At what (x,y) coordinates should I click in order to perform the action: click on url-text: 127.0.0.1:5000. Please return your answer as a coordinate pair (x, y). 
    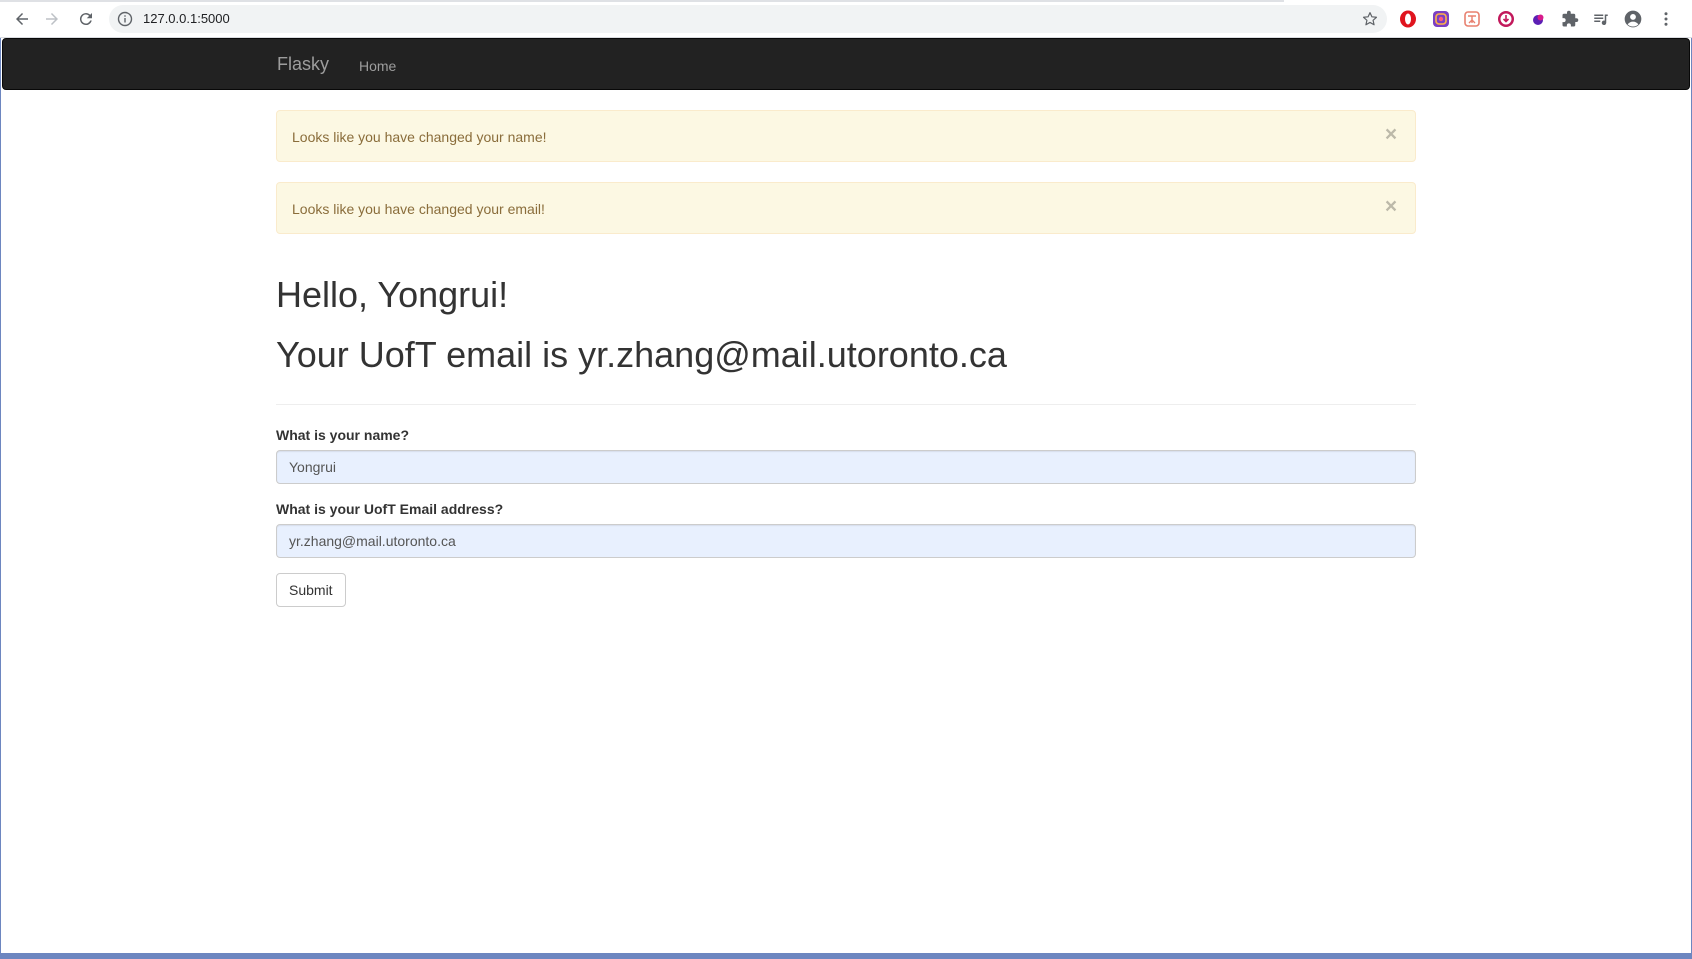
    Looking at the image, I should click on (186, 18).